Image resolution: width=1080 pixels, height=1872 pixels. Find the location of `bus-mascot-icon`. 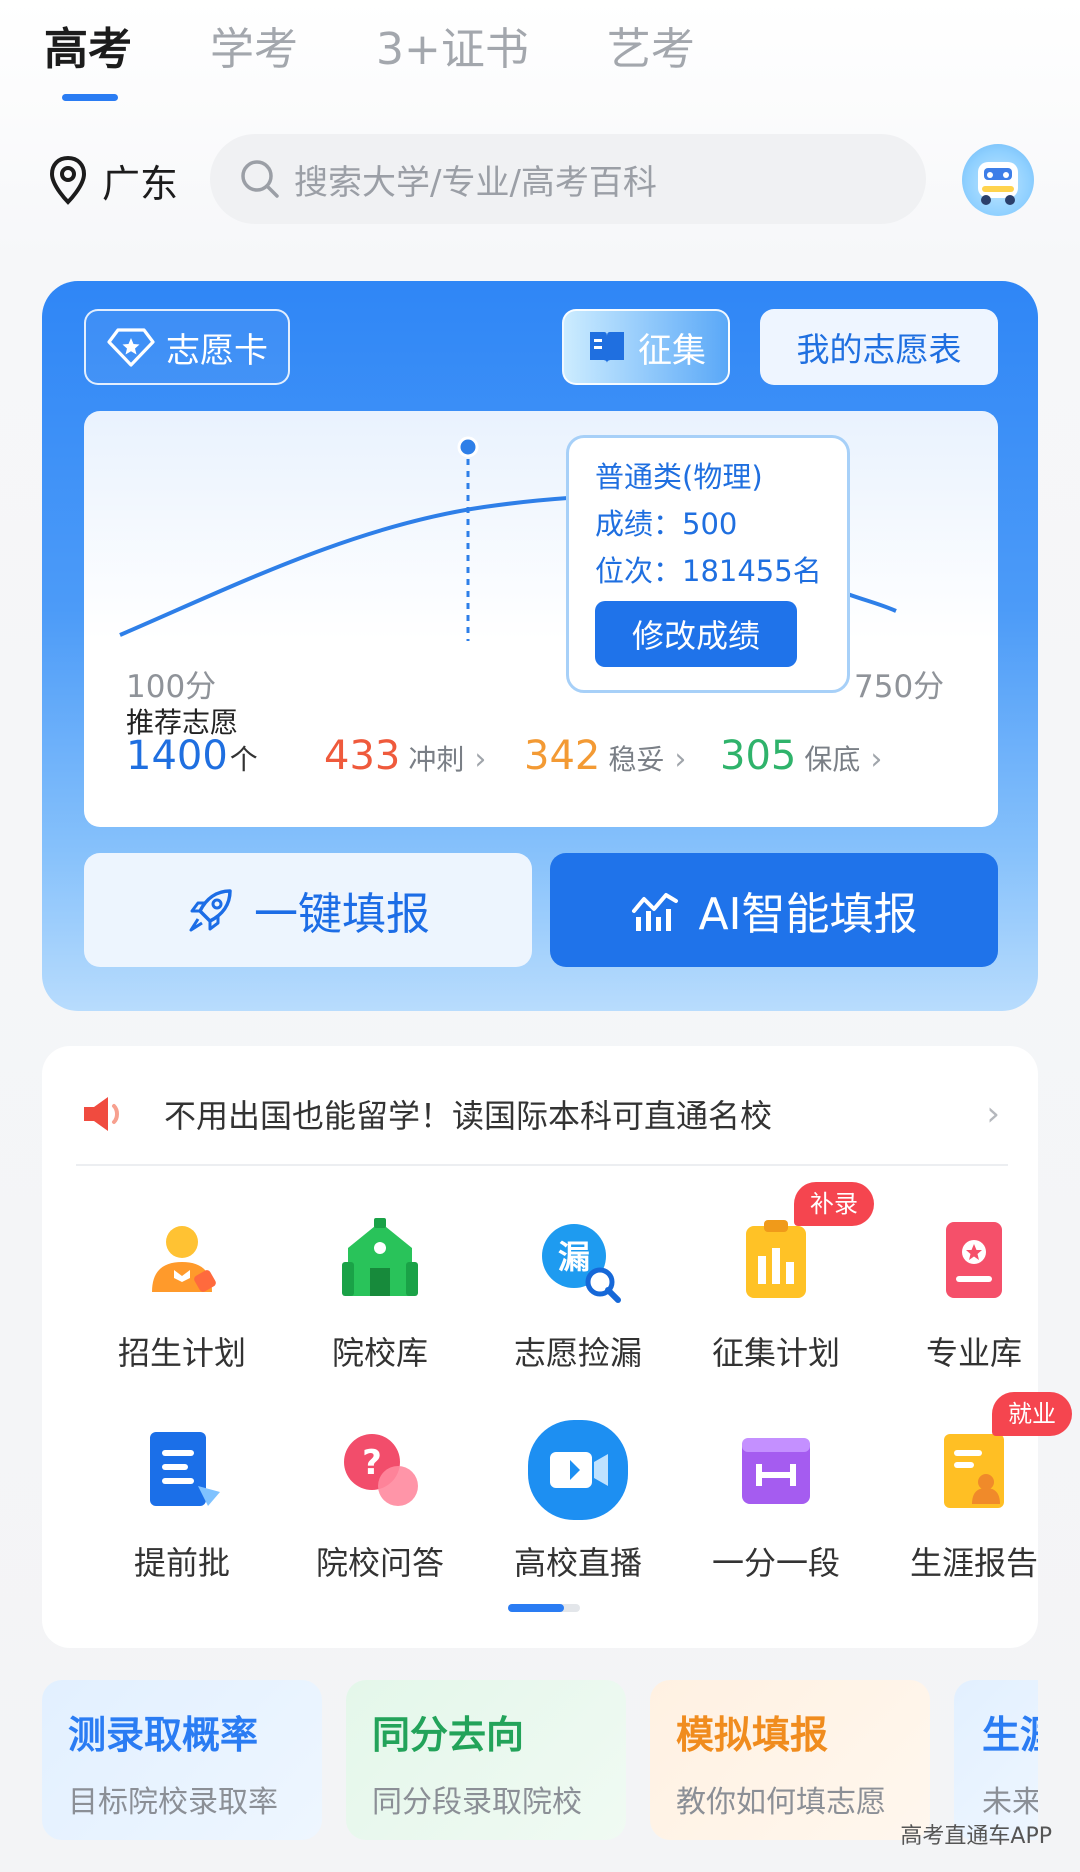

bus-mascot-icon is located at coordinates (998, 183).